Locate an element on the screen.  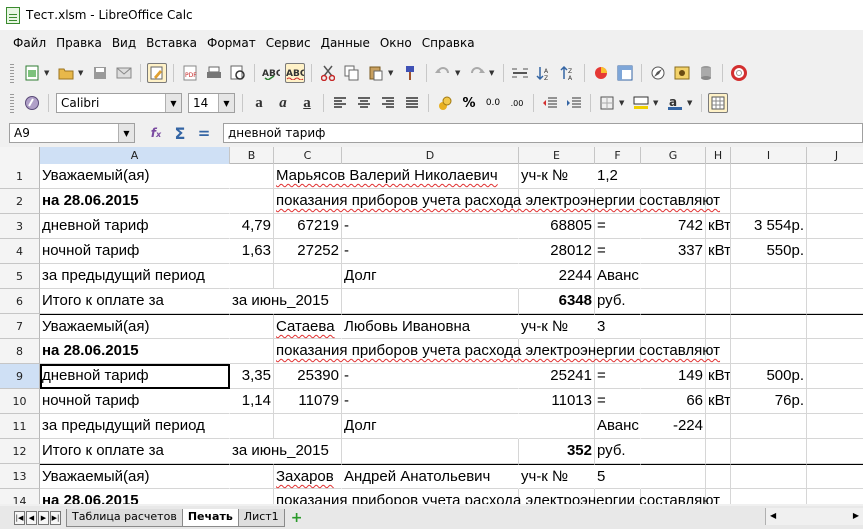
cell-b14 is located at coordinates (252, 496).